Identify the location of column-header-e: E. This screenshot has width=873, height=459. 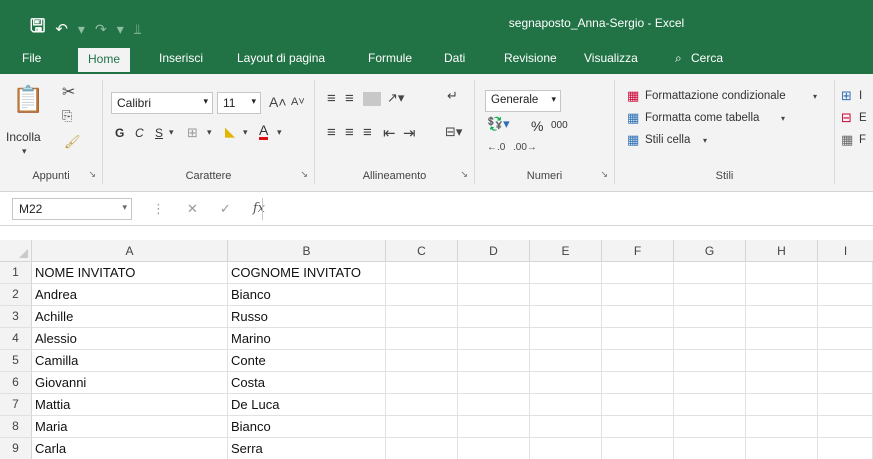
(566, 251).